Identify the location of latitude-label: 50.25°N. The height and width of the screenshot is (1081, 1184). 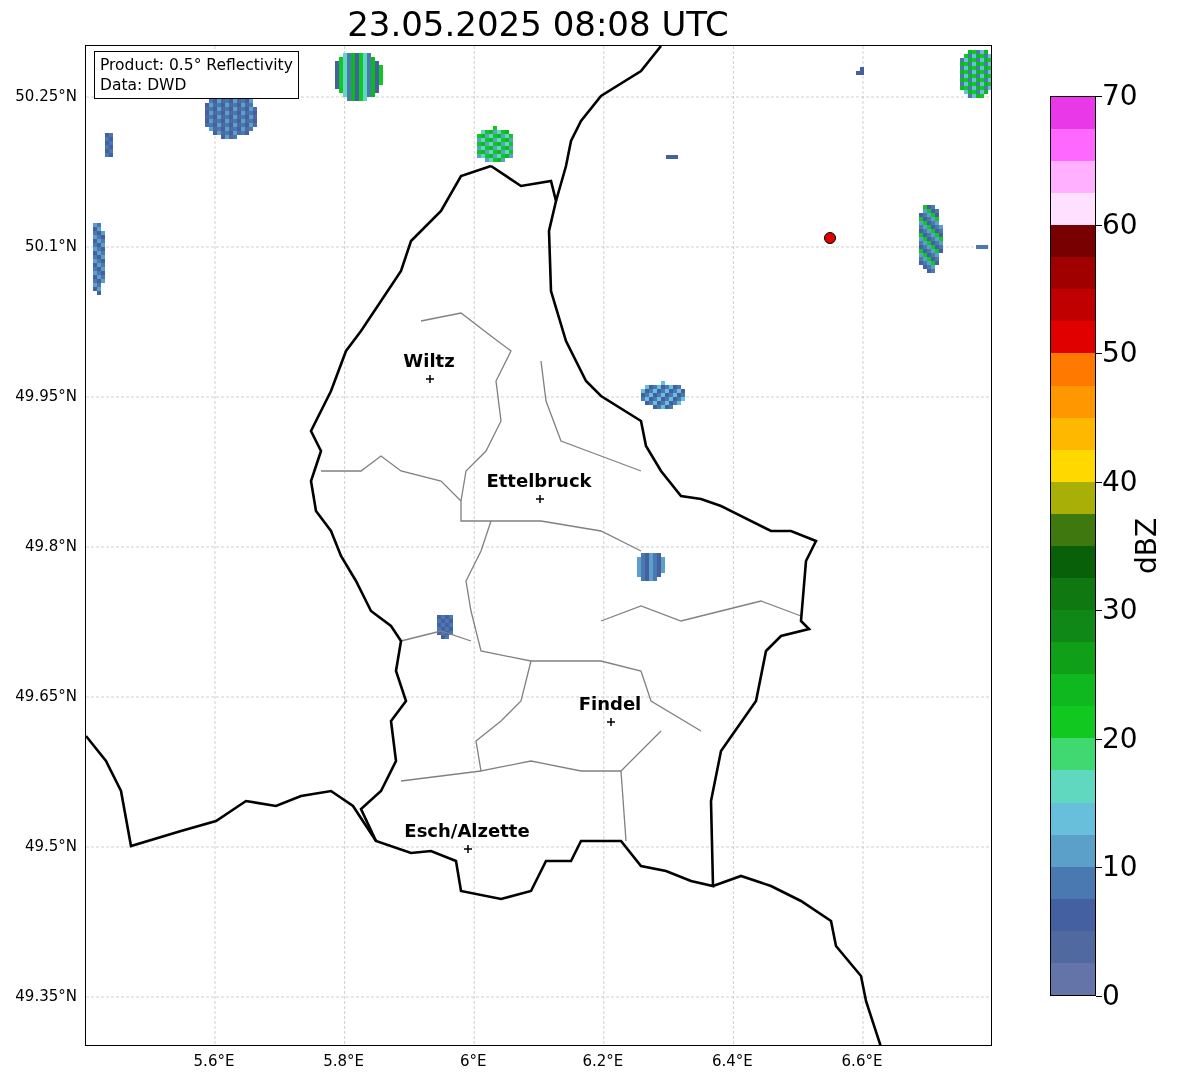
(46, 96).